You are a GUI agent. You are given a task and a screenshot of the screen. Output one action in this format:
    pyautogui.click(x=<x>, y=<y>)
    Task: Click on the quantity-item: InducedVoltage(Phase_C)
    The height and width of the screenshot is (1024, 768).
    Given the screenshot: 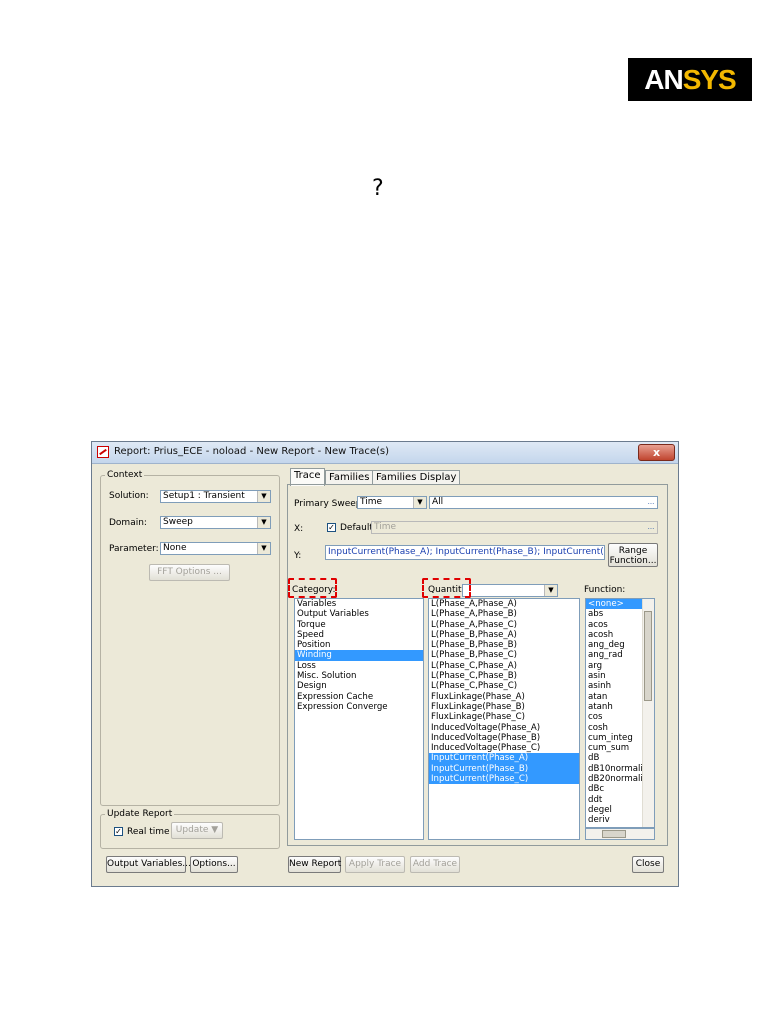 What is the action you would take?
    pyautogui.click(x=504, y=748)
    